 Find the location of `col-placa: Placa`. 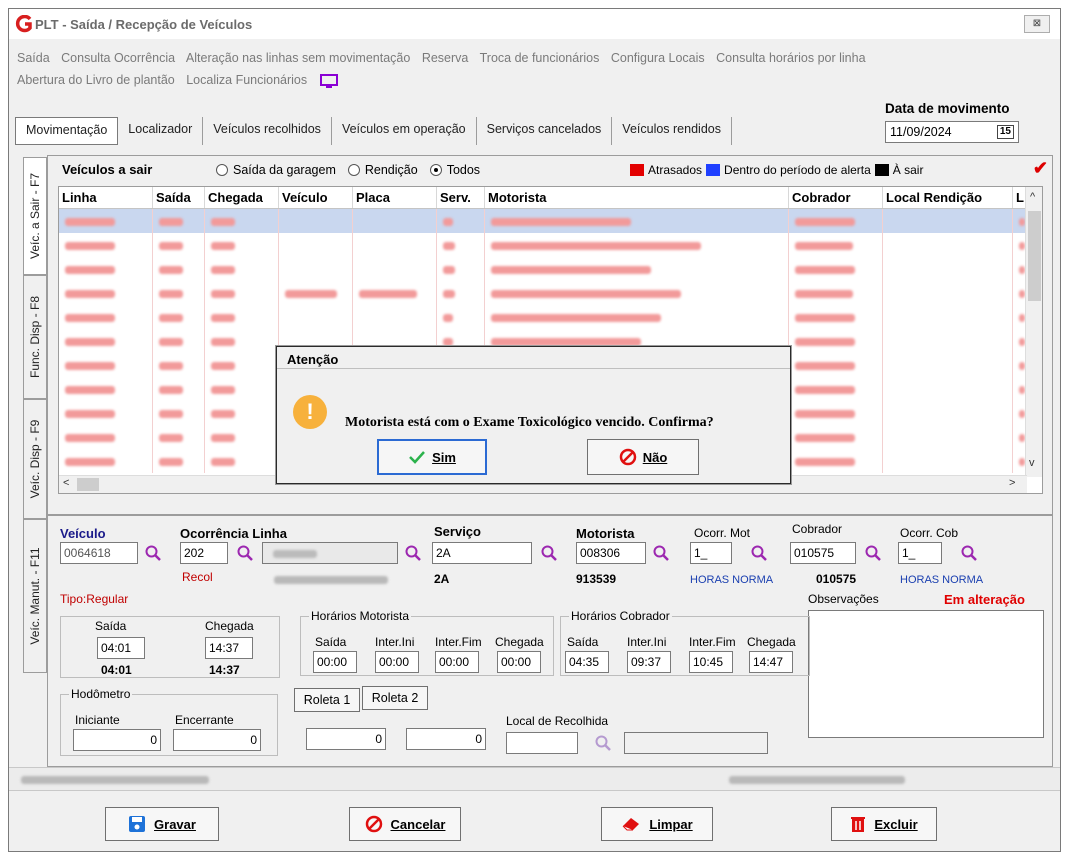

col-placa: Placa is located at coordinates (395, 197).